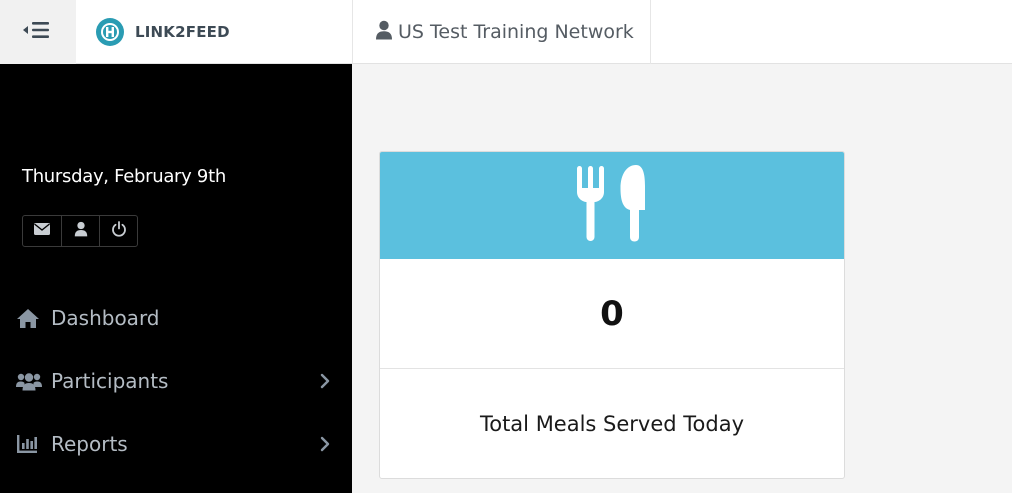 This screenshot has height=493, width=1012. I want to click on current-date: Thursday, February 9th, so click(124, 176).